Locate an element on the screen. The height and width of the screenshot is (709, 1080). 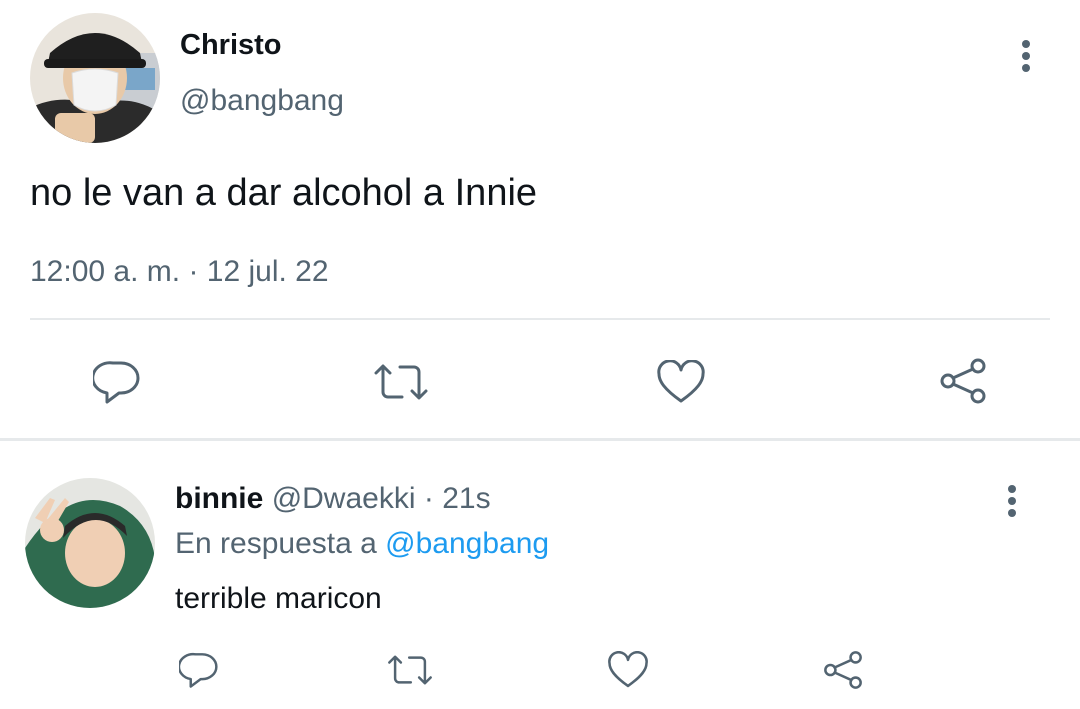
reply-header: binnie @Dwaekki · 21s is located at coordinates (333, 499).